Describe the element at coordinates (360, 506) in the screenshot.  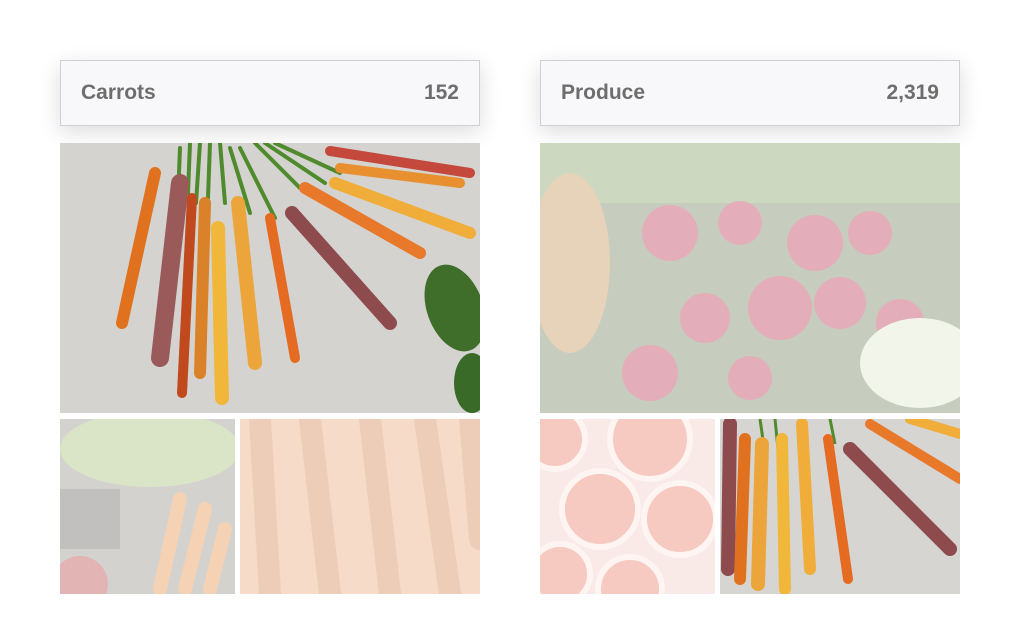
I see `photo-pale-carrots` at that location.